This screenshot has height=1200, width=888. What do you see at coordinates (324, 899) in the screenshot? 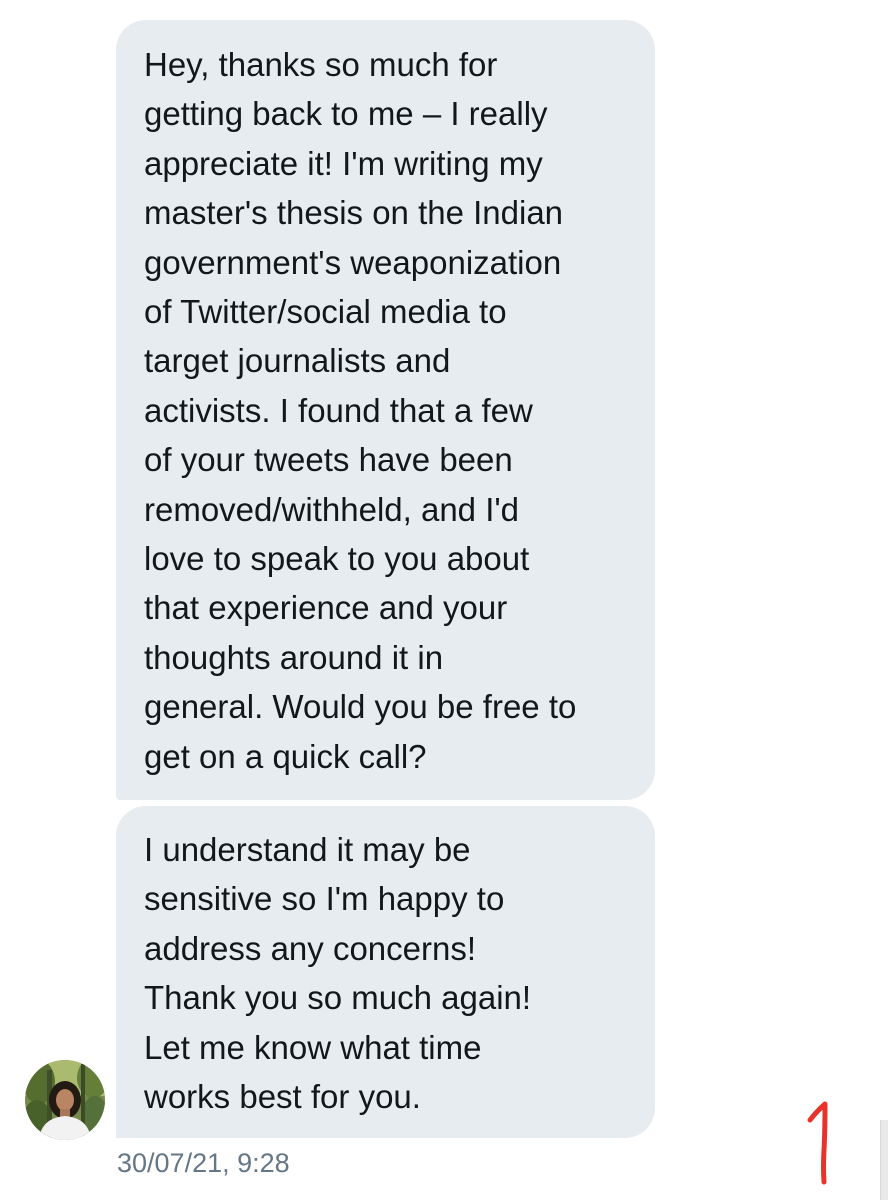
I see `message-text-line: sensitive so I'm happy to` at bounding box center [324, 899].